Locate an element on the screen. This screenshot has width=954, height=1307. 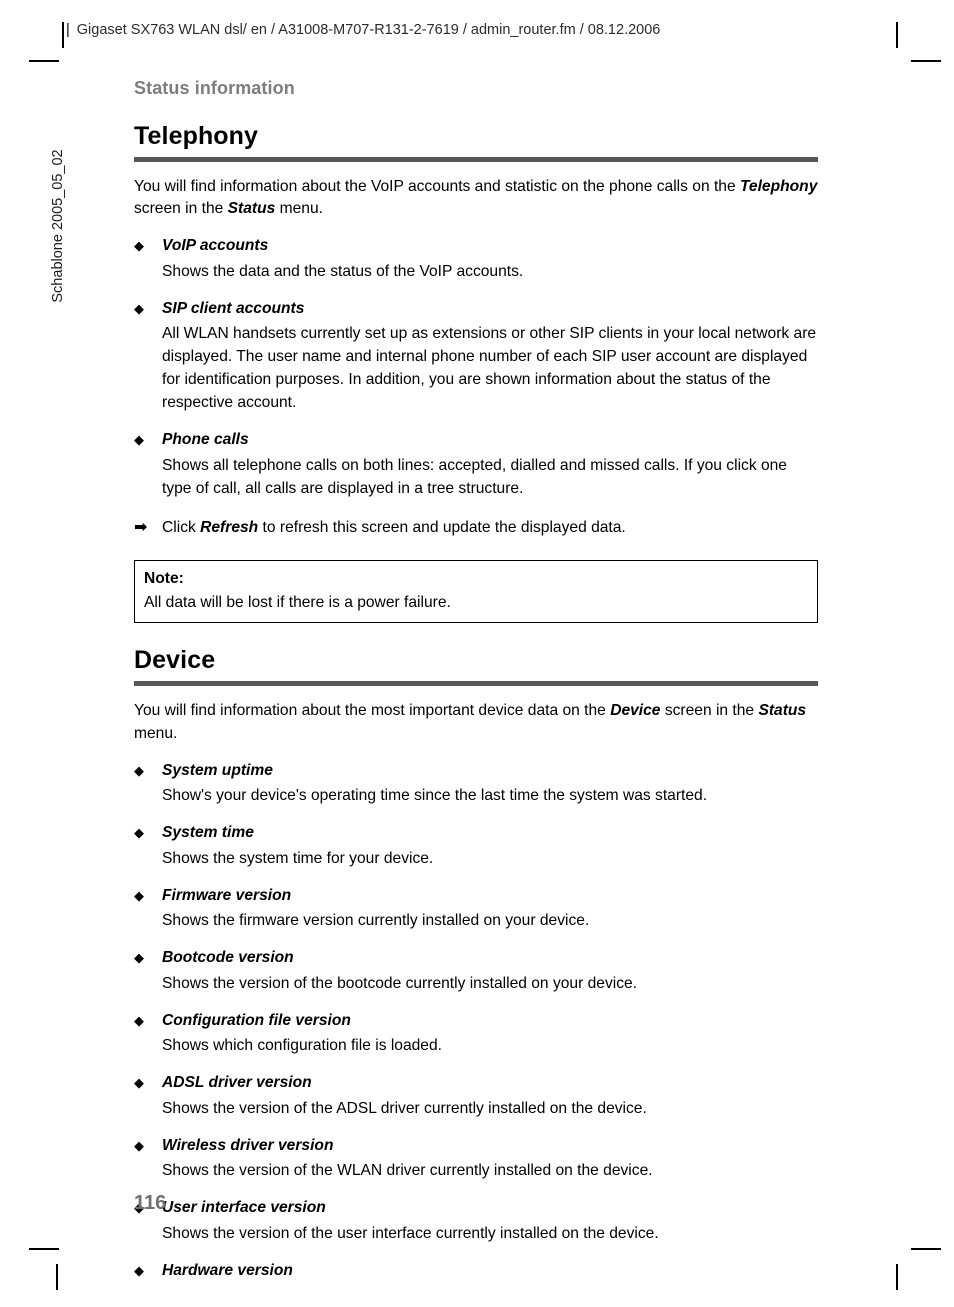
note-title: Note: is located at coordinates (164, 578).